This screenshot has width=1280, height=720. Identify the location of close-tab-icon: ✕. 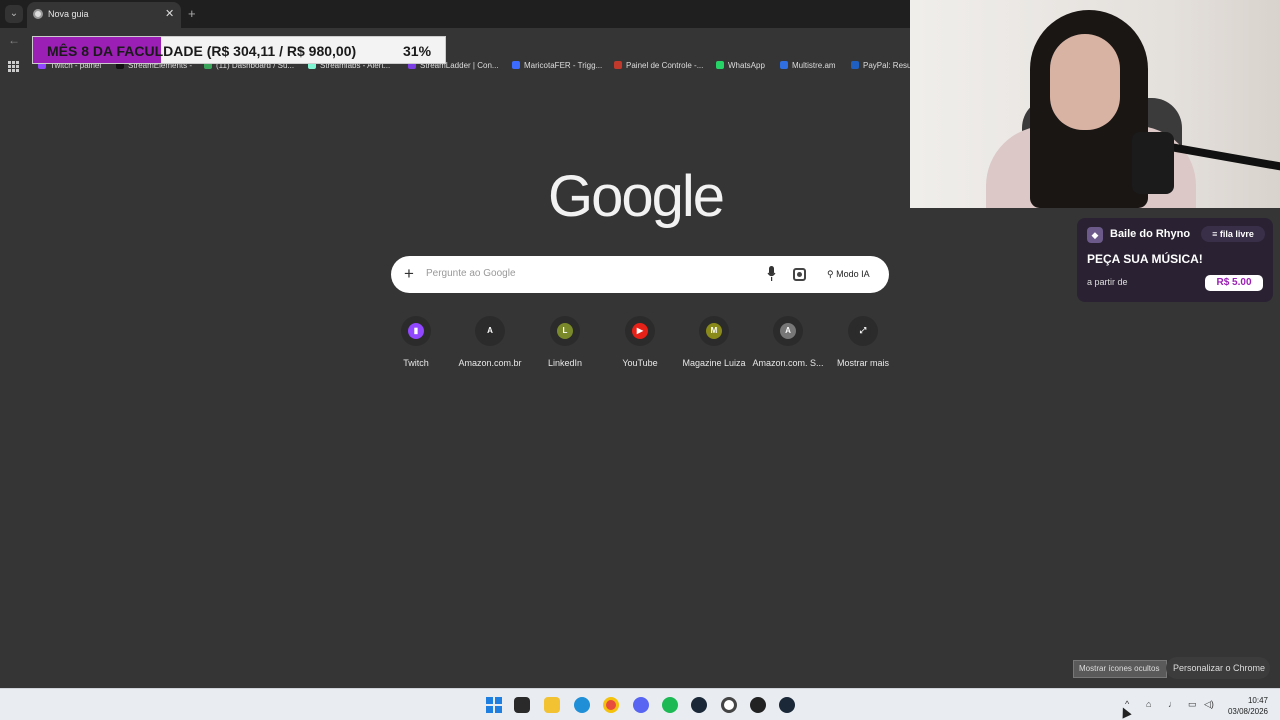
(169, 13).